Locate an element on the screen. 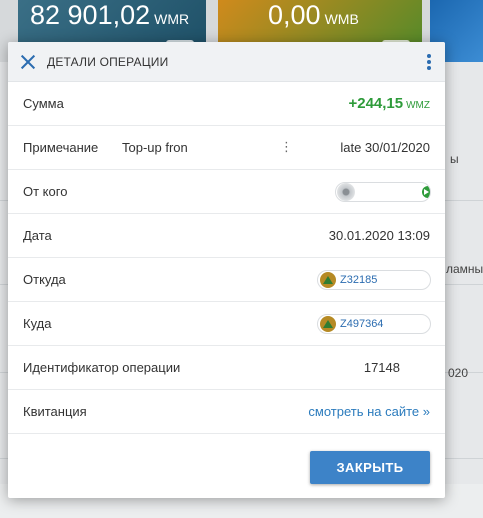 The width and height of the screenshot is (483, 518). operation-id-row: Идентификатор операции 17148 is located at coordinates (226, 368).